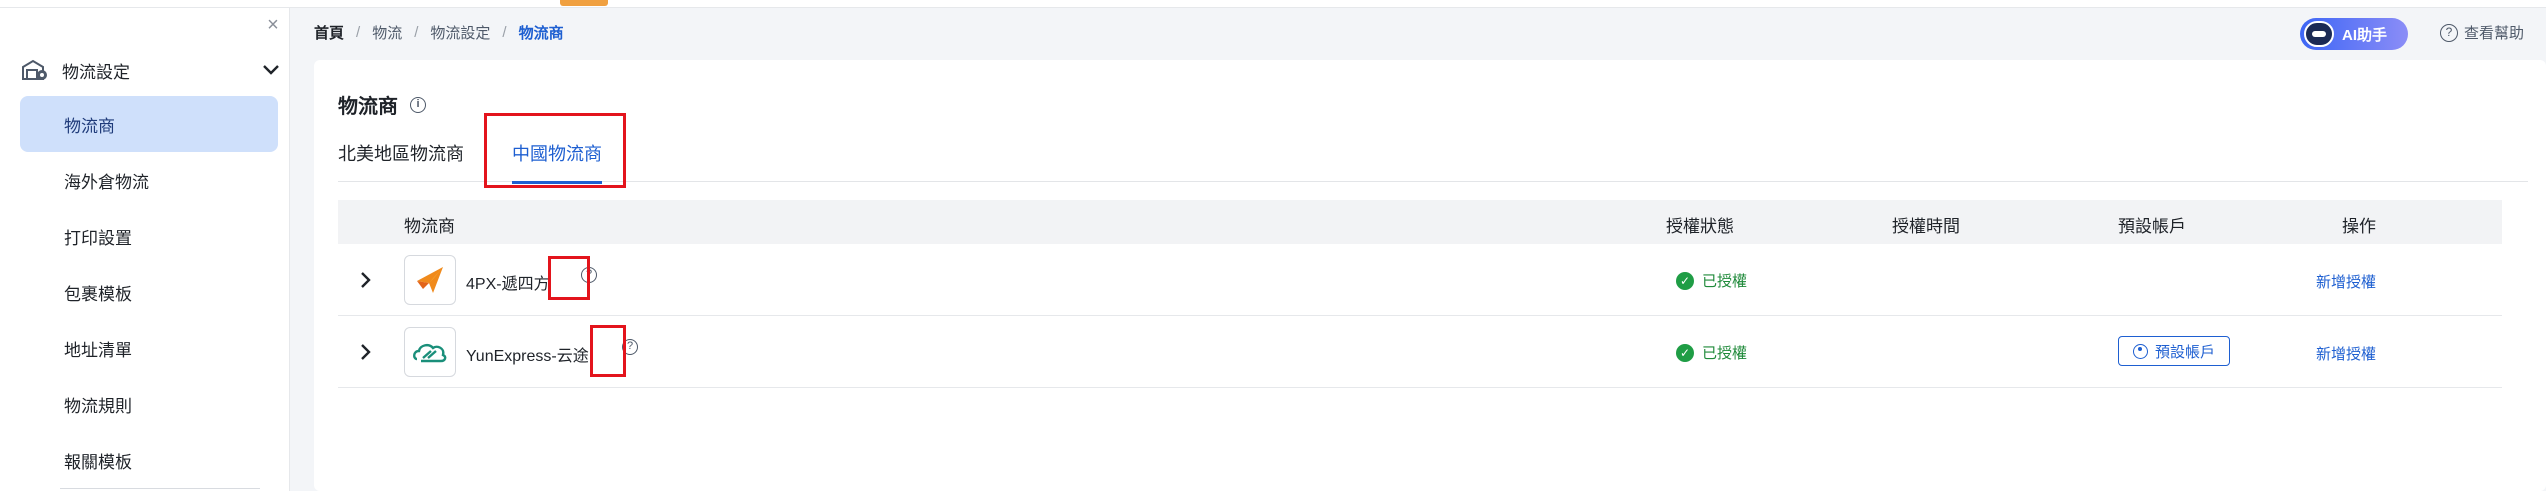  I want to click on ai-assistant-label: AI助手, so click(2365, 35).